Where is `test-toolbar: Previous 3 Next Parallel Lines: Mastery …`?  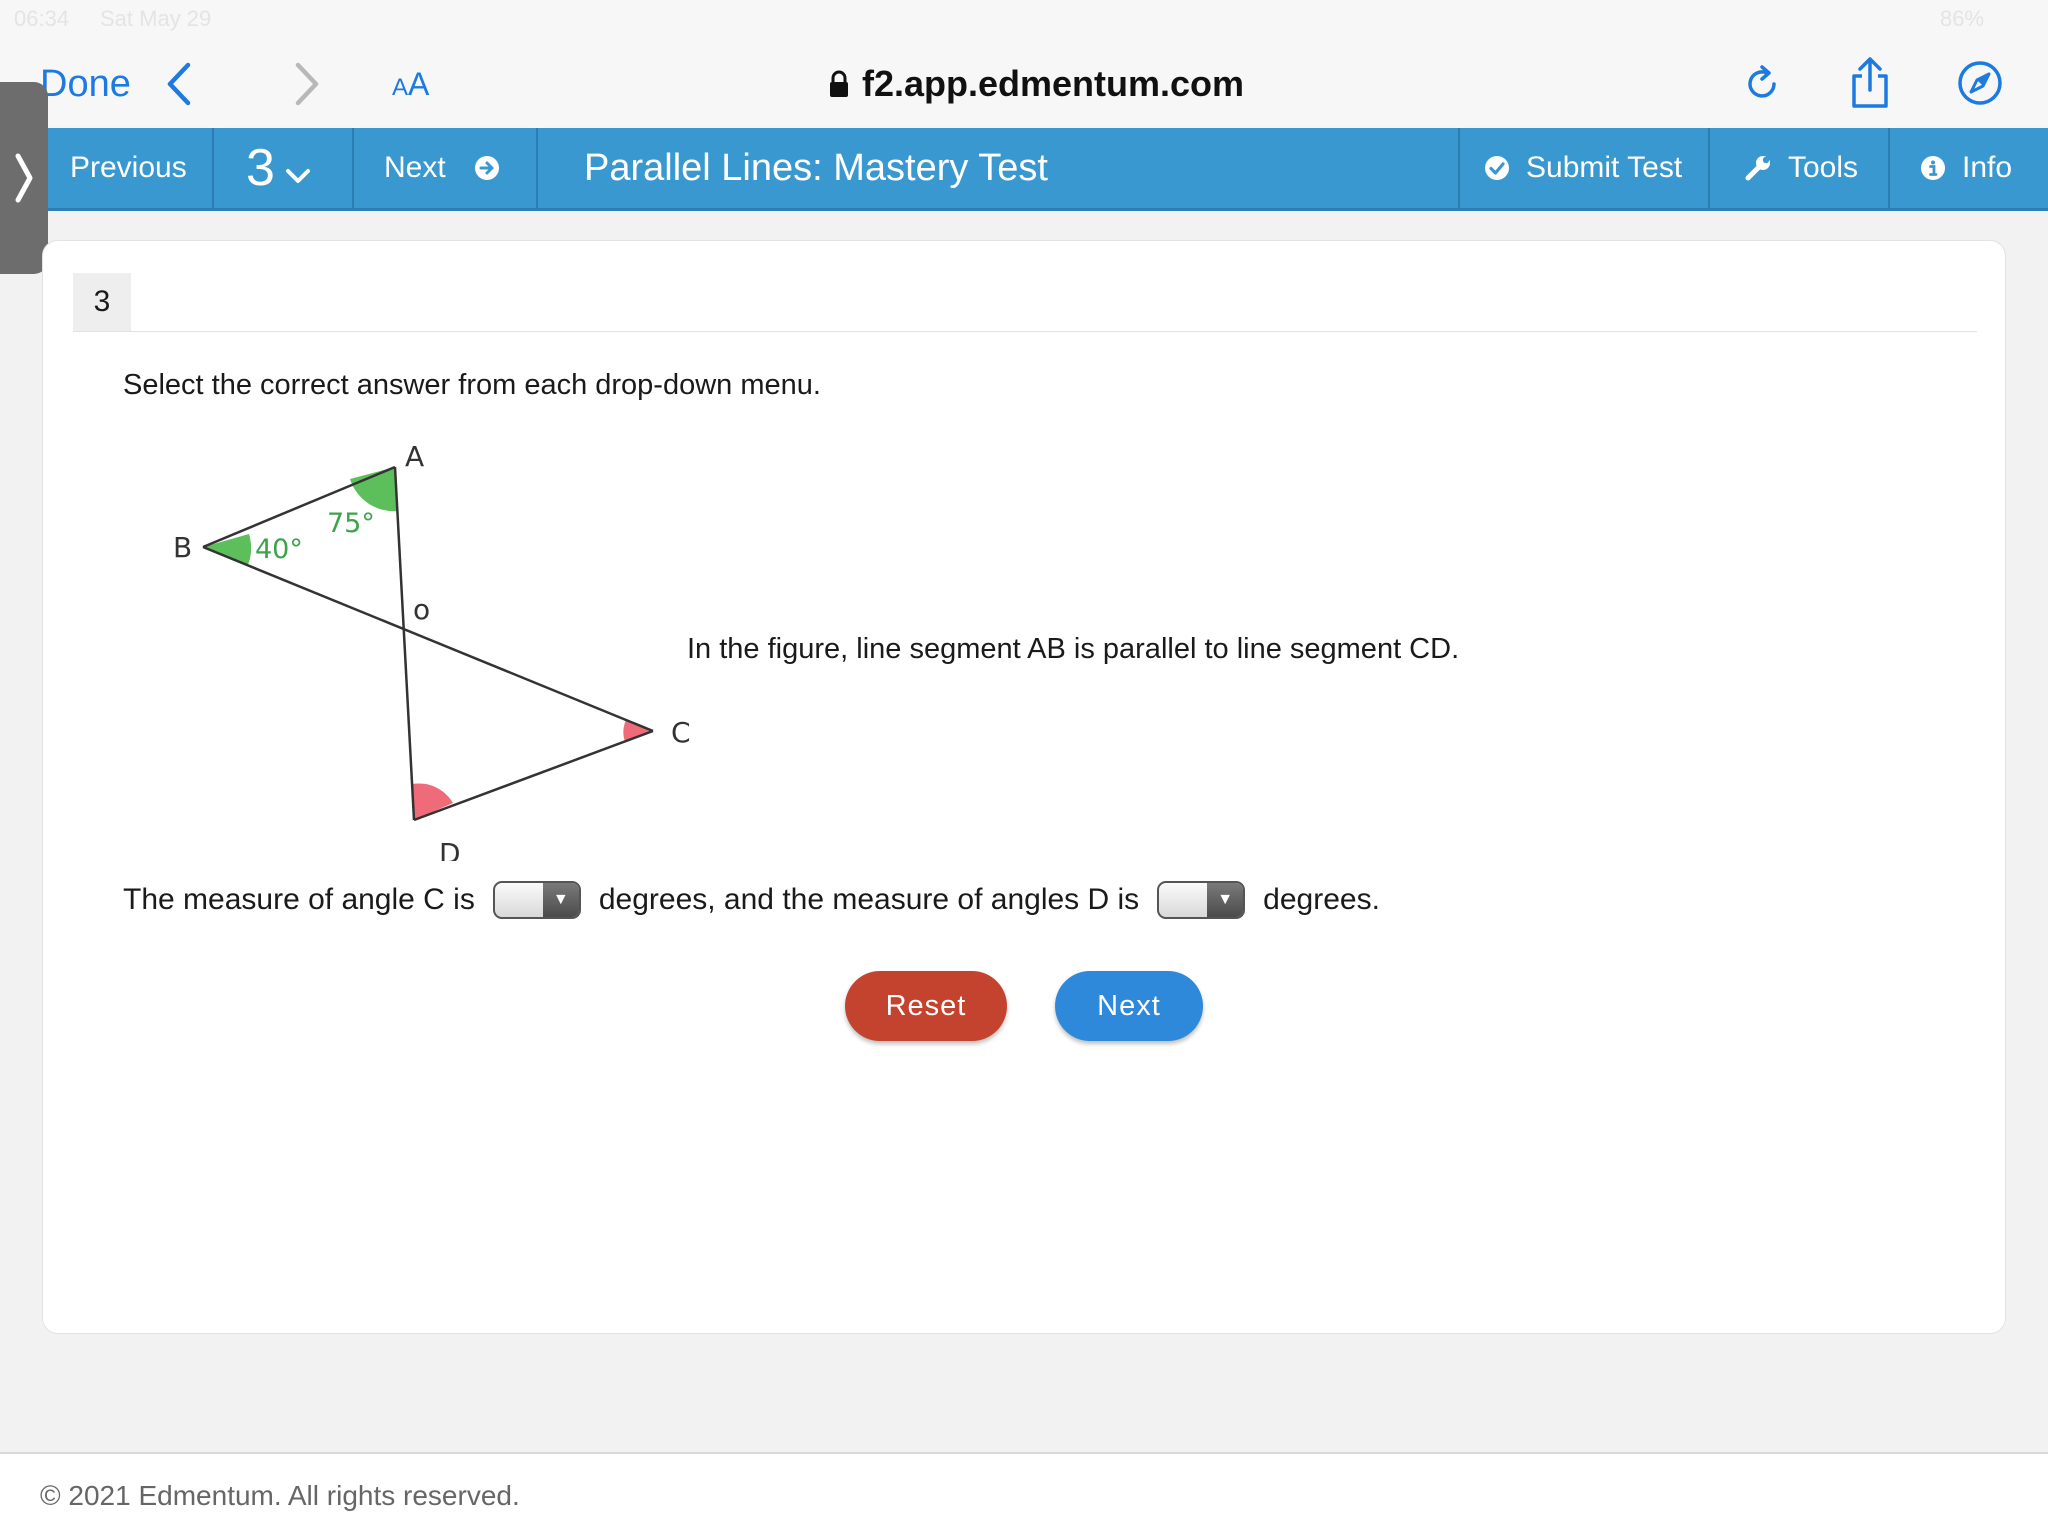
test-toolbar: Previous 3 Next Parallel Lines: Mastery … is located at coordinates (1024, 169).